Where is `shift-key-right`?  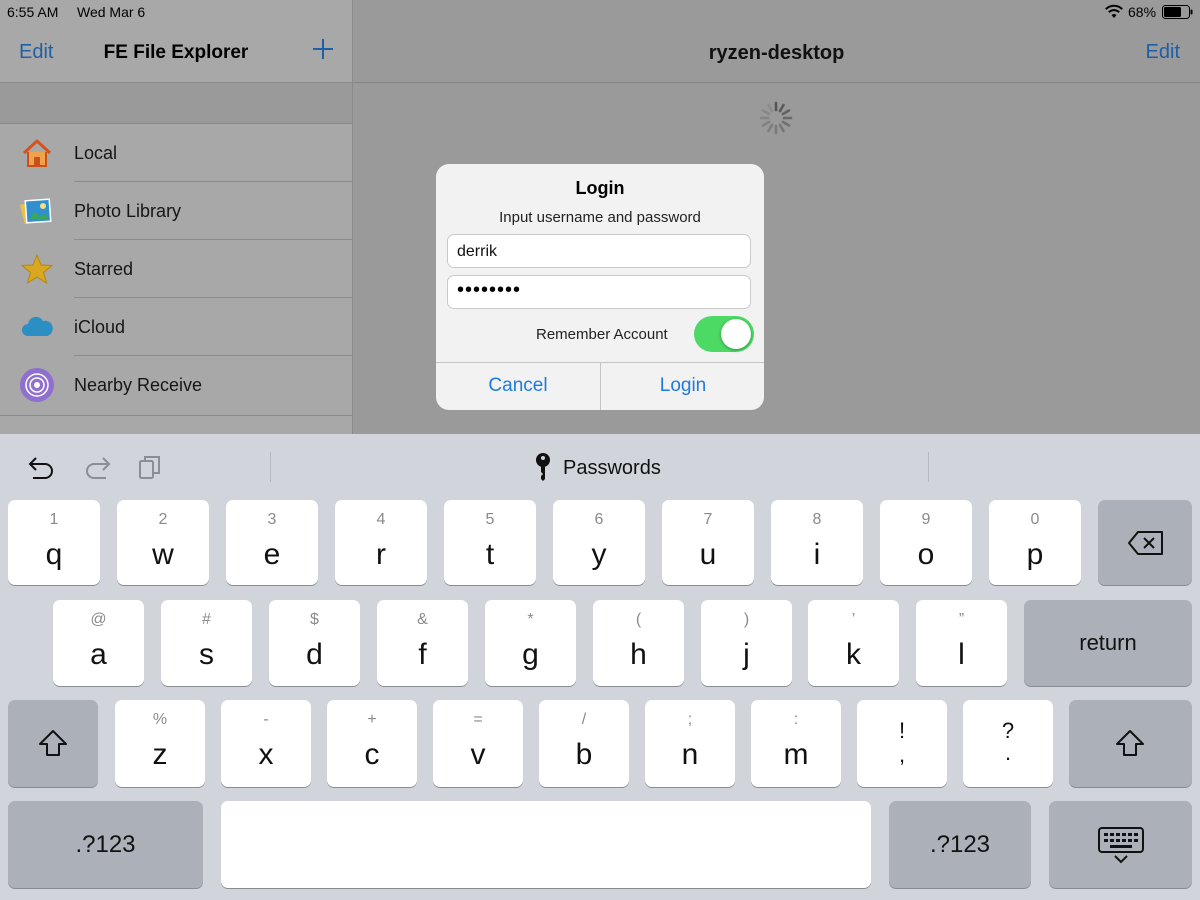 shift-key-right is located at coordinates (1130, 743).